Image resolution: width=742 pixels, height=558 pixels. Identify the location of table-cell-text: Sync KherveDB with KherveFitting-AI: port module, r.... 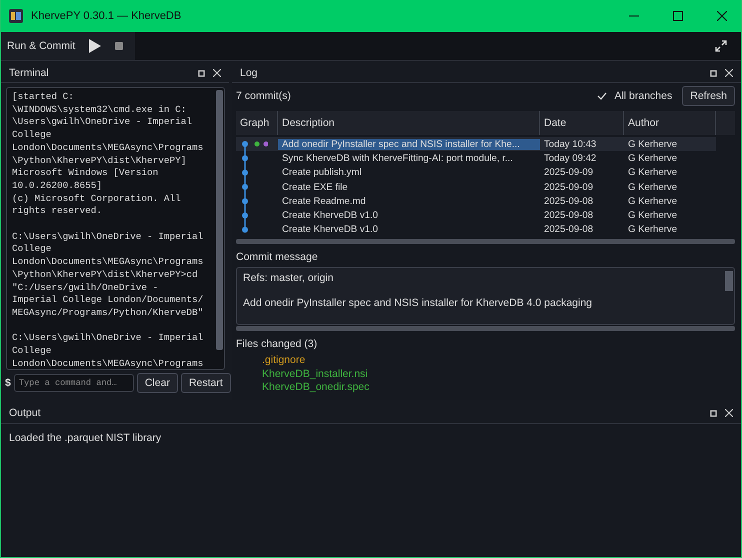
(397, 158).